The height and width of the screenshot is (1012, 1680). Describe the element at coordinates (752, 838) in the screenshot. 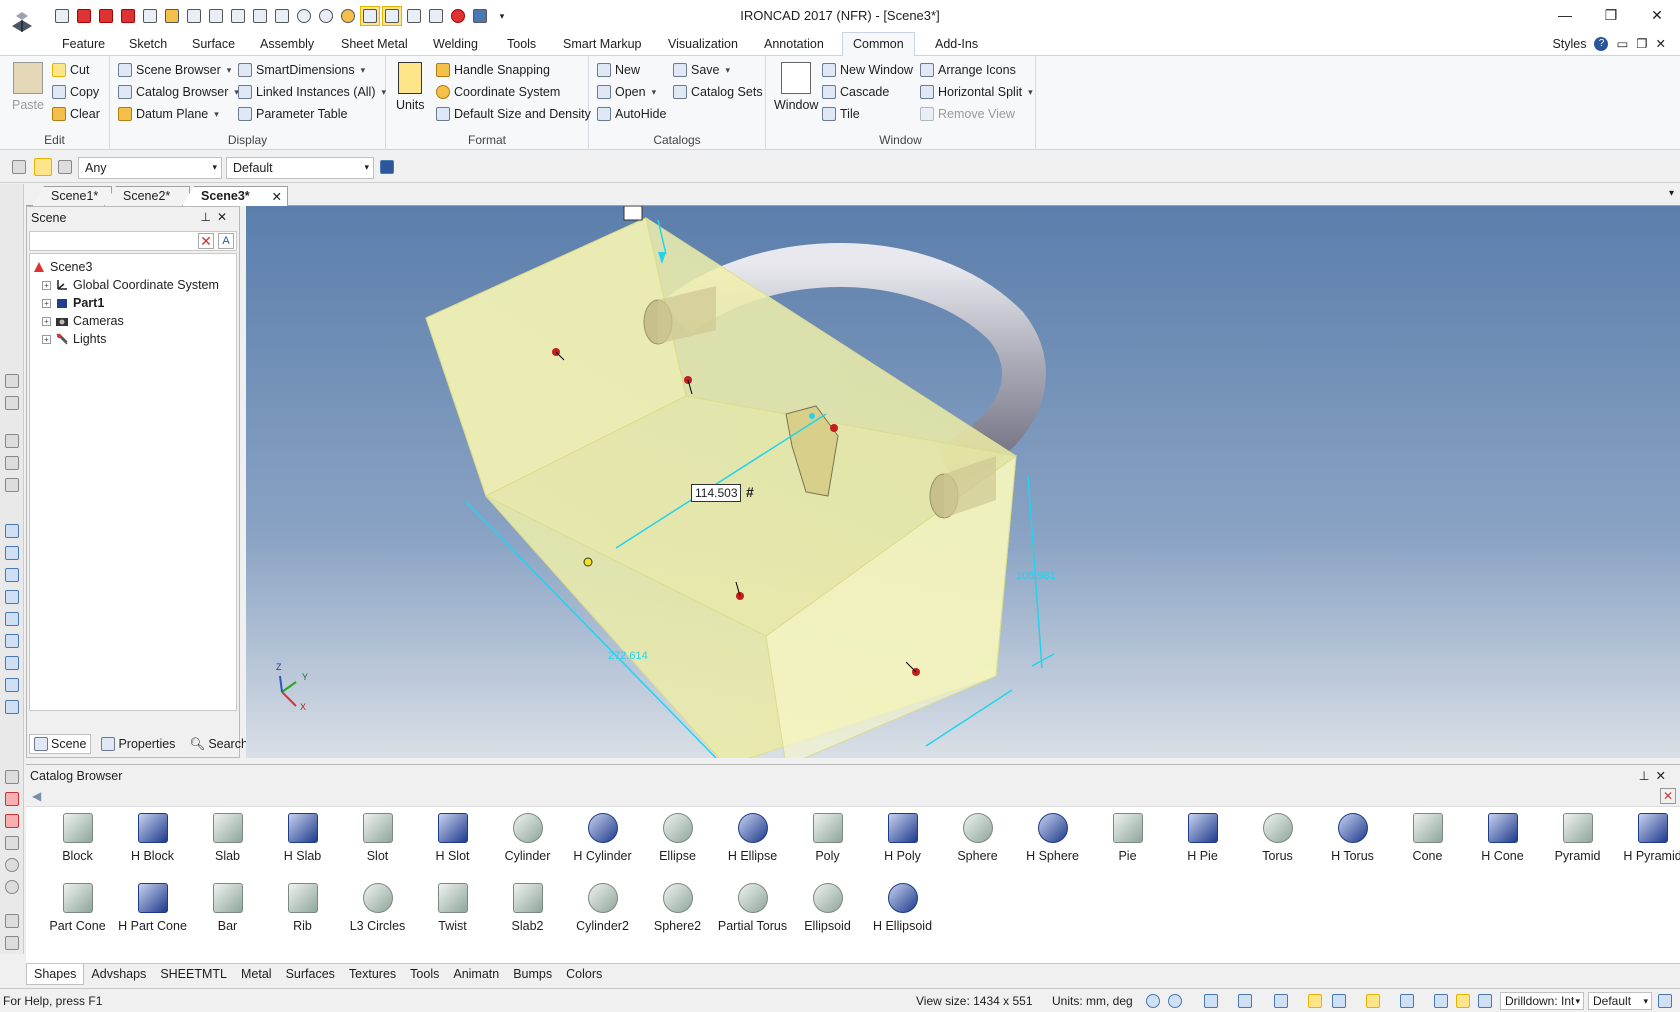

I see `catalog-item-h-ellipse: H Ellipse` at that location.